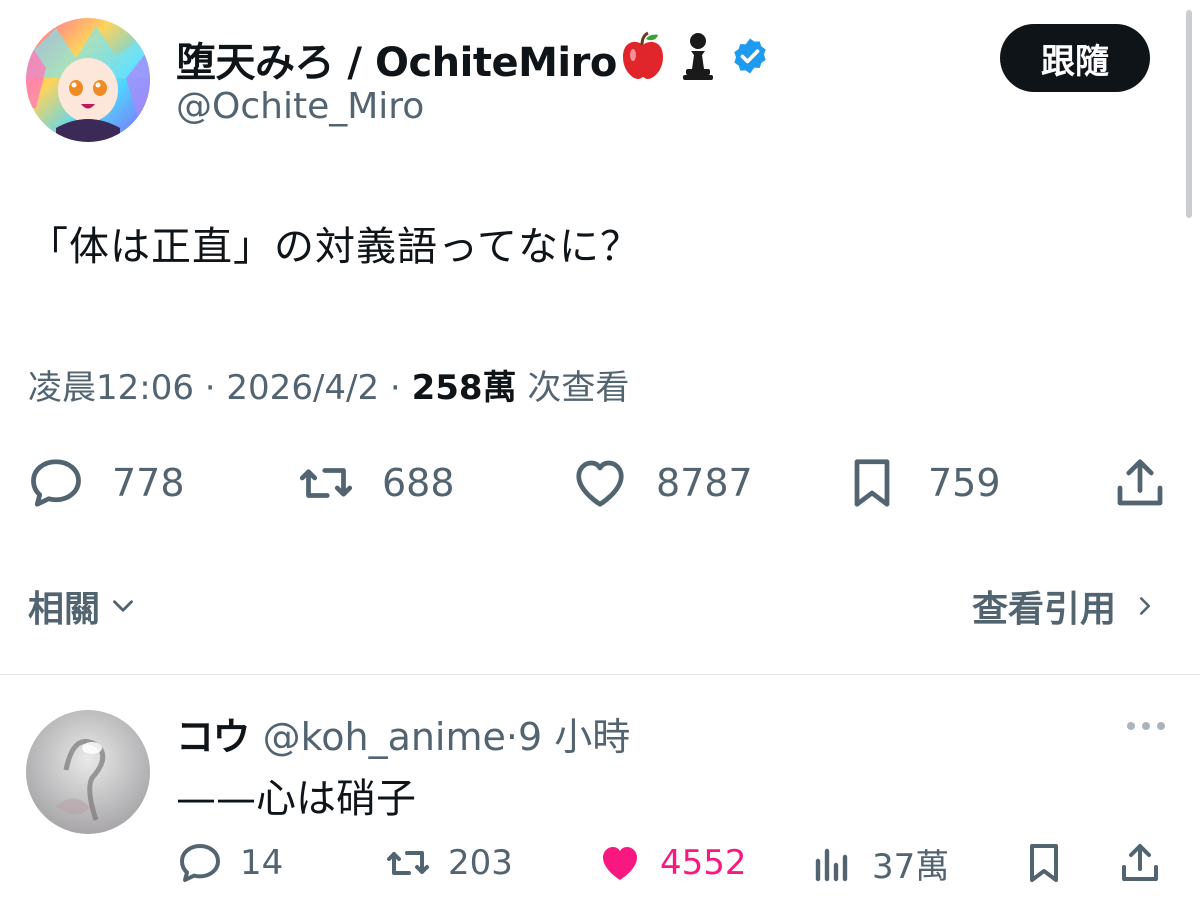 Image resolution: width=1200 pixels, height=923 pixels. I want to click on related-label: 相關, so click(64, 609).